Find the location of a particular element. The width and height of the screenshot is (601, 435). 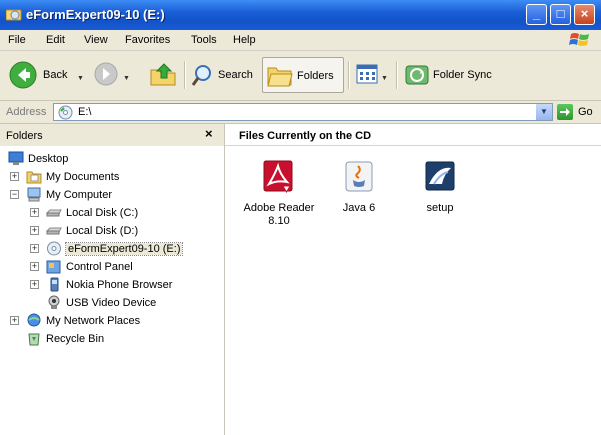

tree-item-label: My Network Places is located at coordinates (93, 321).